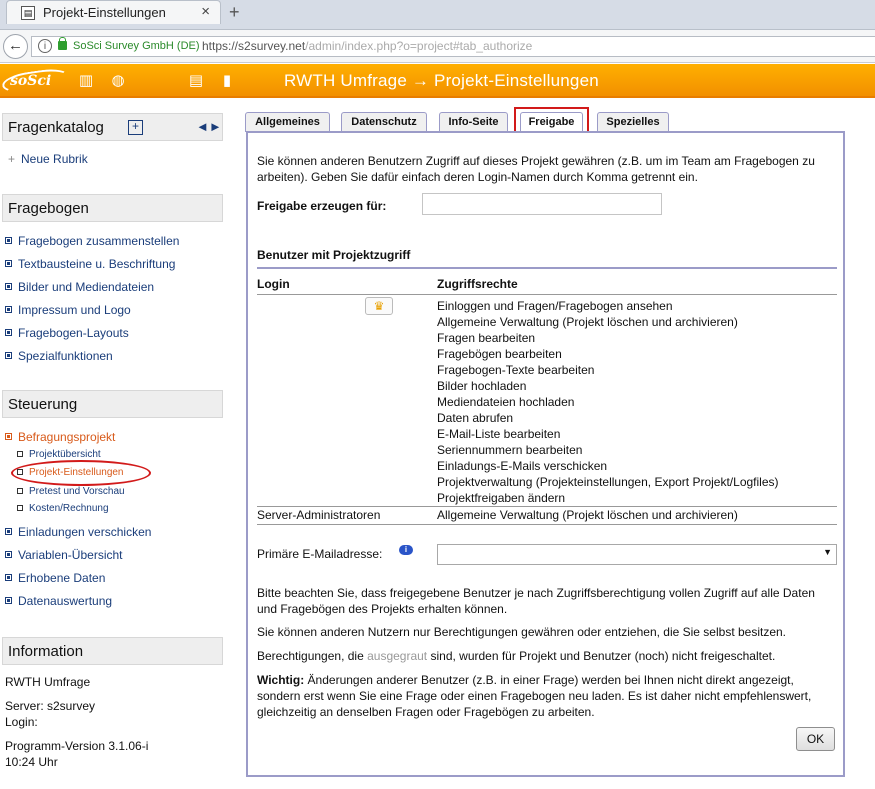 The image size is (875, 789). I want to click on nav-variablen: Variablen-Übersicht, so click(64, 555).